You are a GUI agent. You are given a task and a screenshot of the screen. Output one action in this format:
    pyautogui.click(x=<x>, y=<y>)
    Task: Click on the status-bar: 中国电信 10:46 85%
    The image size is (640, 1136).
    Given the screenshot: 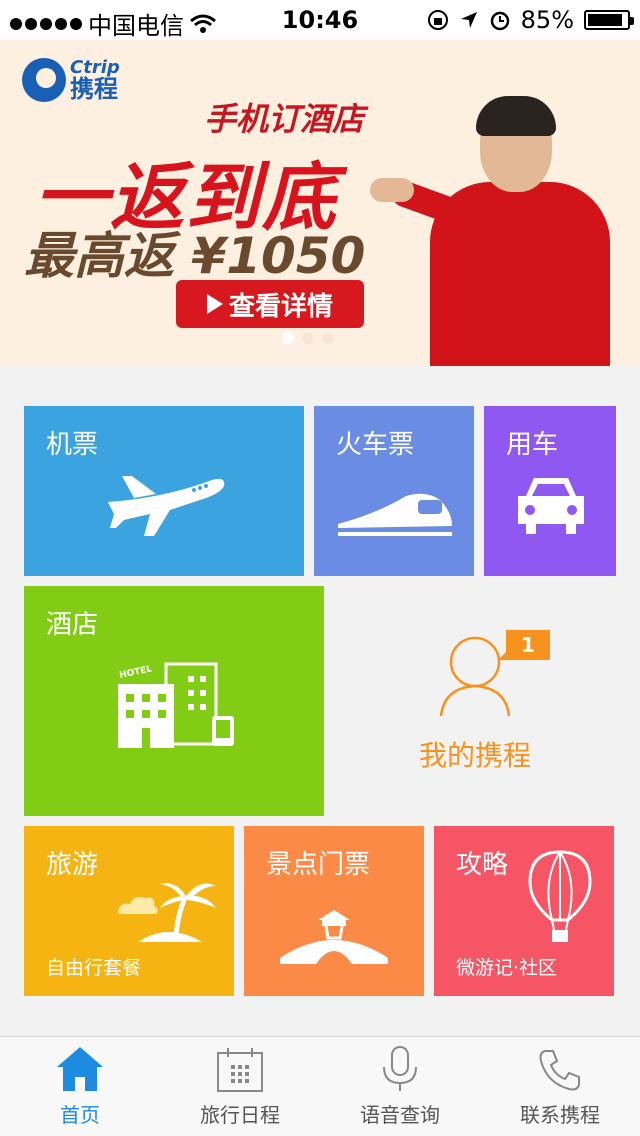 What is the action you would take?
    pyautogui.click(x=320, y=20)
    